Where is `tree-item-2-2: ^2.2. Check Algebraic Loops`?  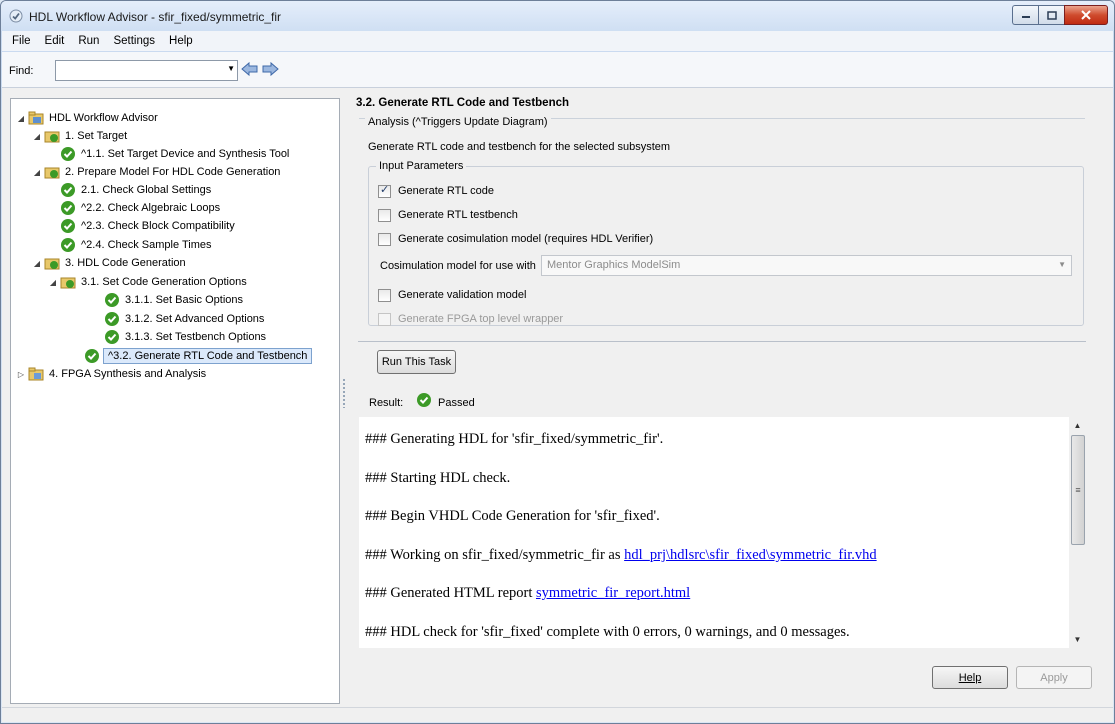
tree-item-2-2: ^2.2. Check Algebraic Loops is located at coordinates (139, 208).